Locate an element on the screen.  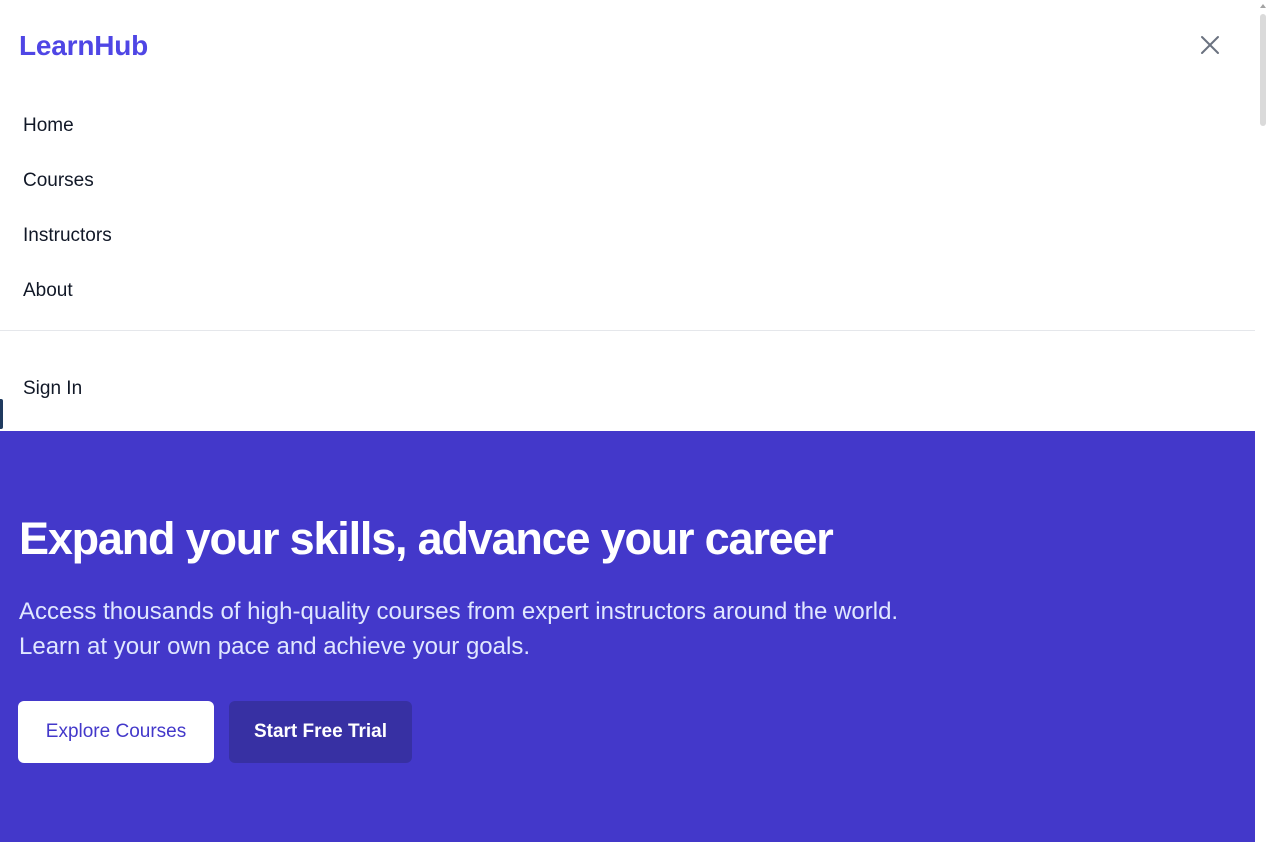
sign-in-link: Sign In is located at coordinates (52, 389).